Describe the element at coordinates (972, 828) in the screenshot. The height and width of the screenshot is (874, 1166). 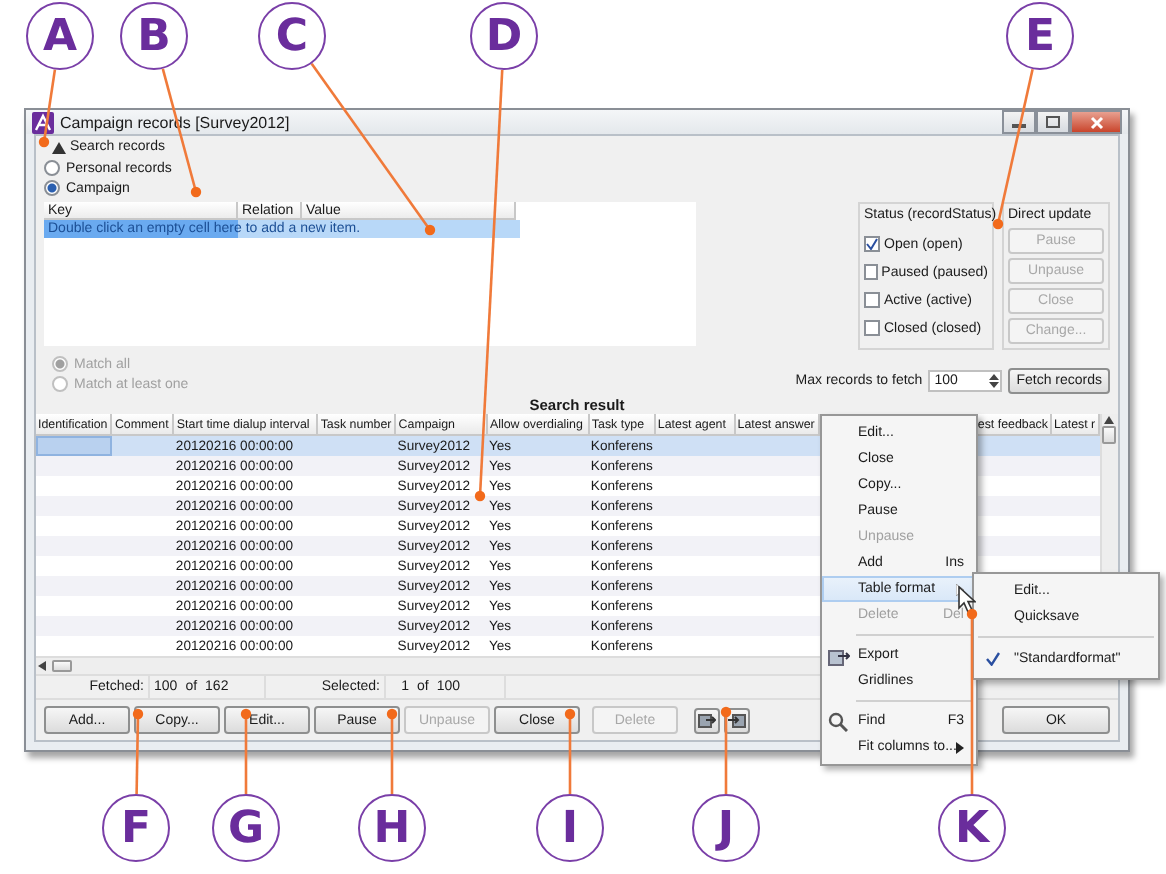
I see `callout-marker: K` at that location.